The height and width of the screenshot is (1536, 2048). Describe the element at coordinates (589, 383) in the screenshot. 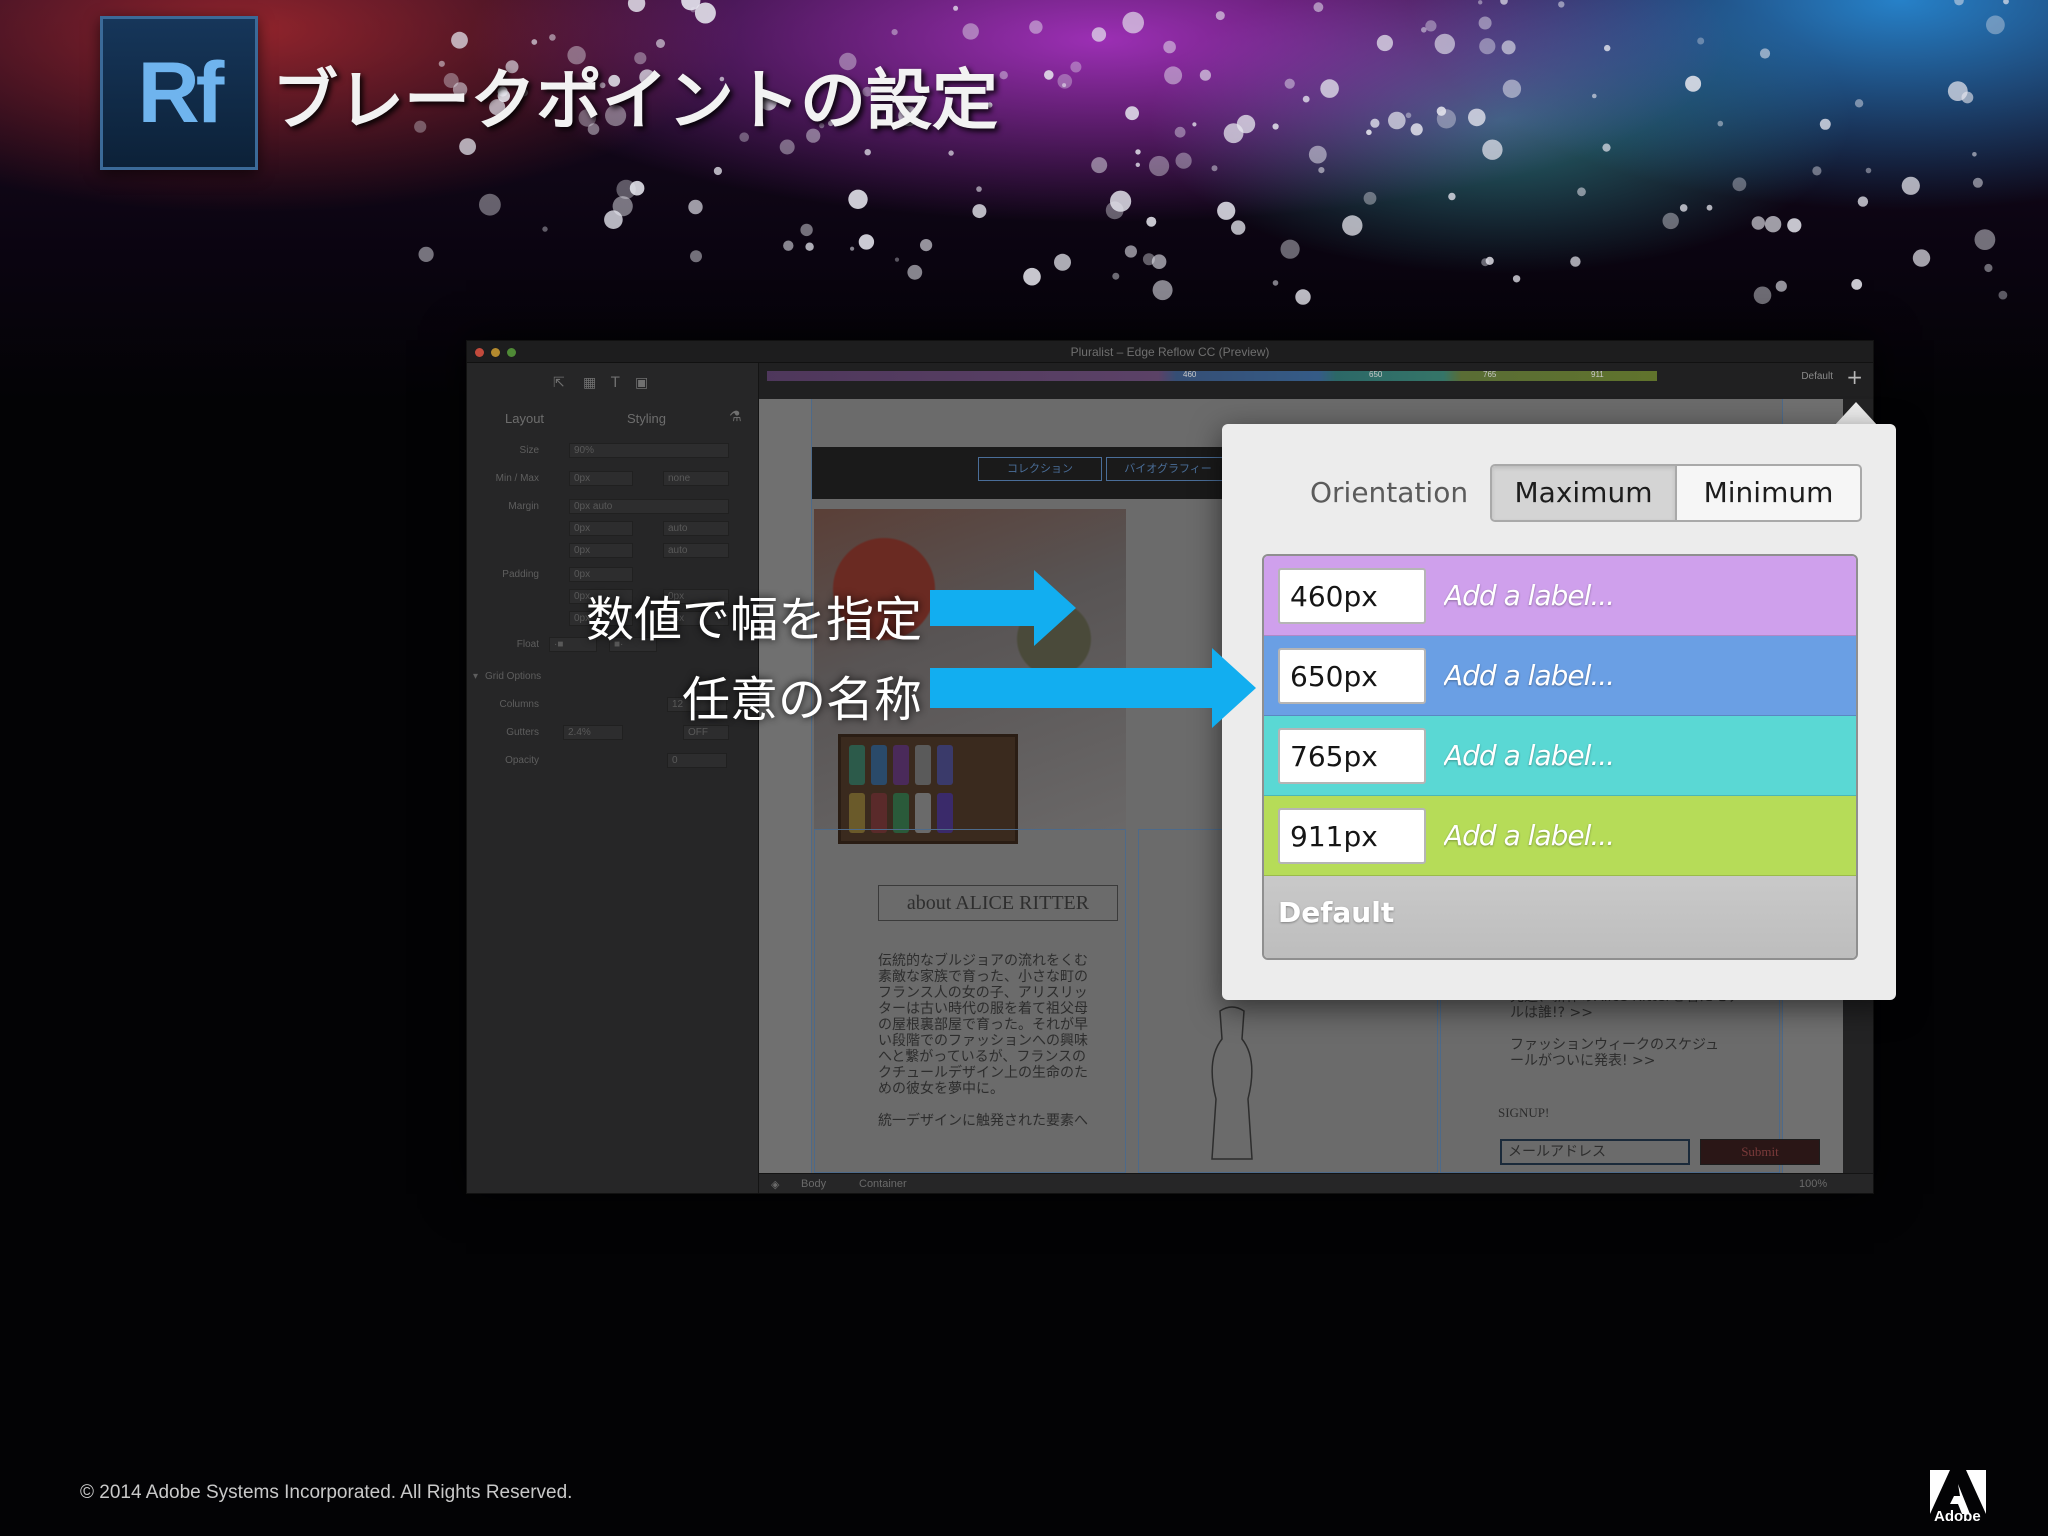

I see `box-tool-icon: ▦` at that location.